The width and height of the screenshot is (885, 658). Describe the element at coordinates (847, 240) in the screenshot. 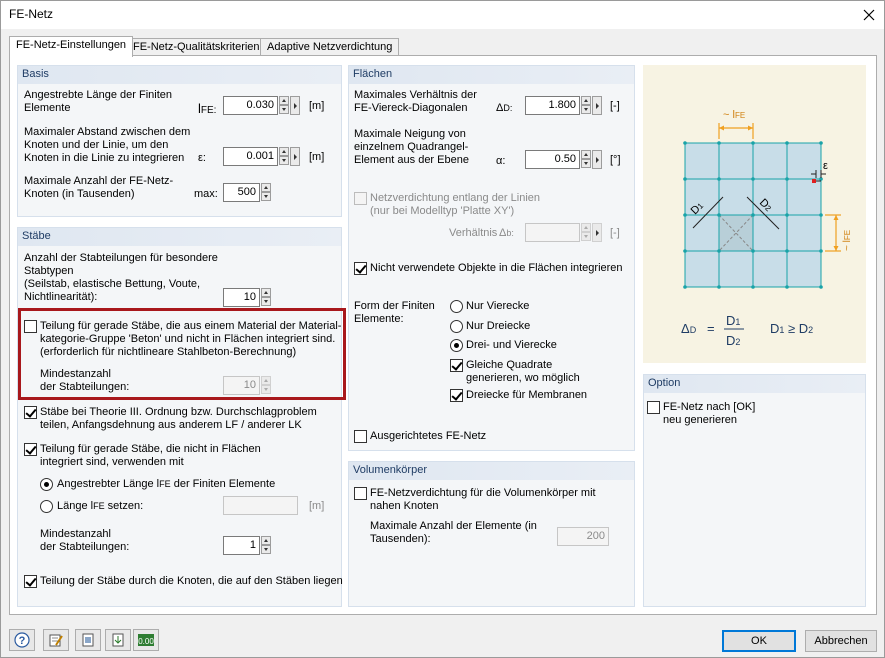

I see `lfe-label-vertical: ~ lFE` at that location.